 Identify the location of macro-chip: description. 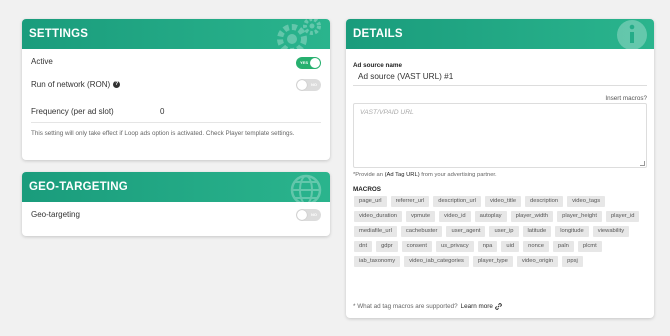
(544, 201).